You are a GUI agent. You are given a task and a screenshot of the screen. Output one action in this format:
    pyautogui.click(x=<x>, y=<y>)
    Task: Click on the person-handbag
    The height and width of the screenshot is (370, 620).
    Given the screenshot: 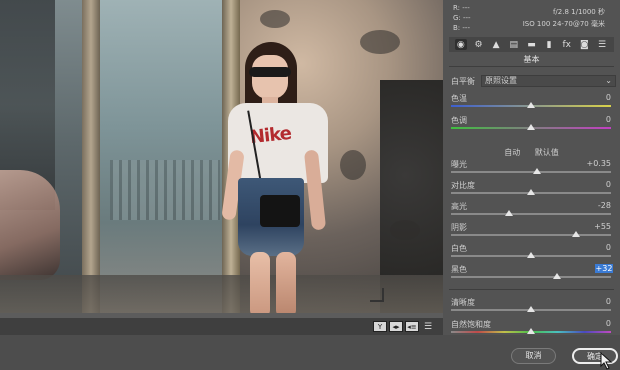 What is the action you would take?
    pyautogui.click(x=280, y=211)
    